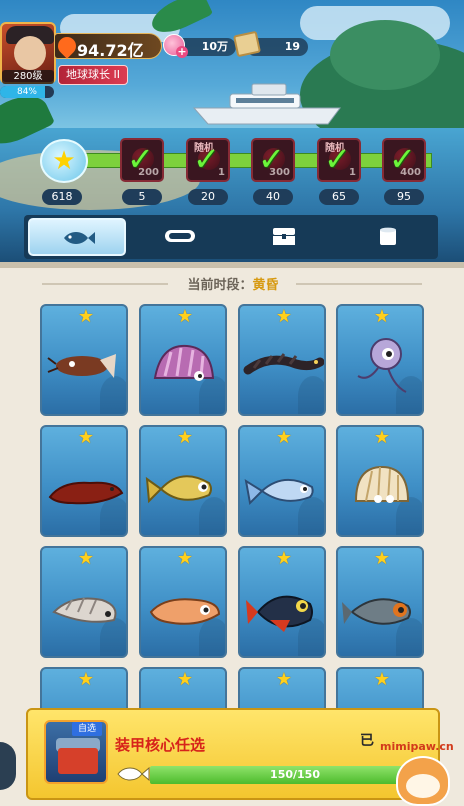 This screenshot has width=464, height=806. I want to click on current-period: 当前时段：黄昏, so click(233, 284).